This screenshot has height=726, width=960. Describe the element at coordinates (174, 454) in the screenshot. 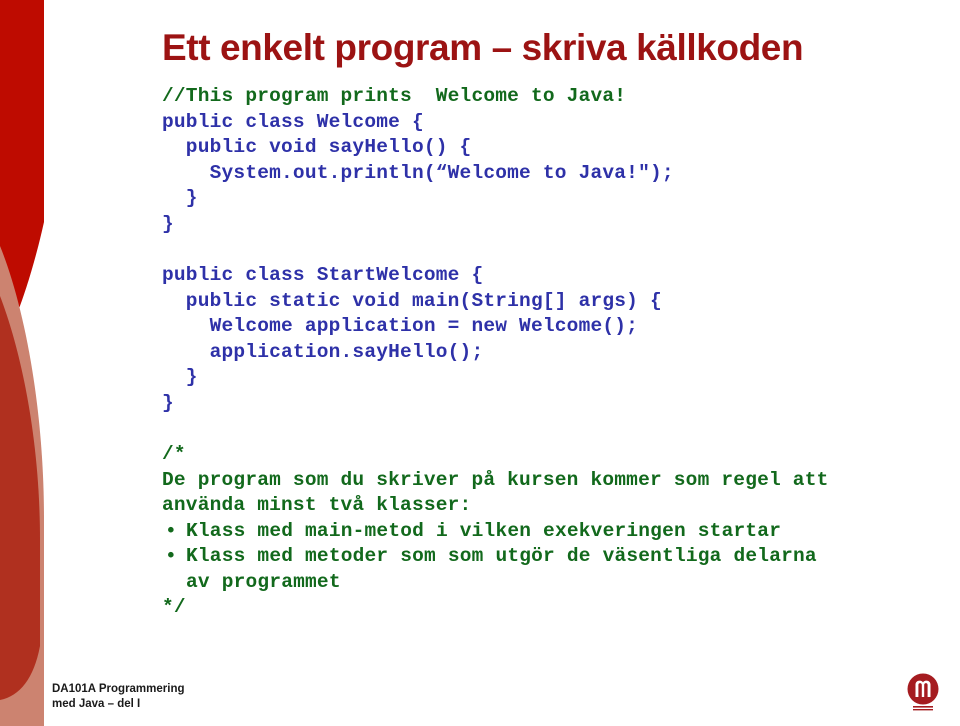

I see `comment-open-marker: /*` at that location.